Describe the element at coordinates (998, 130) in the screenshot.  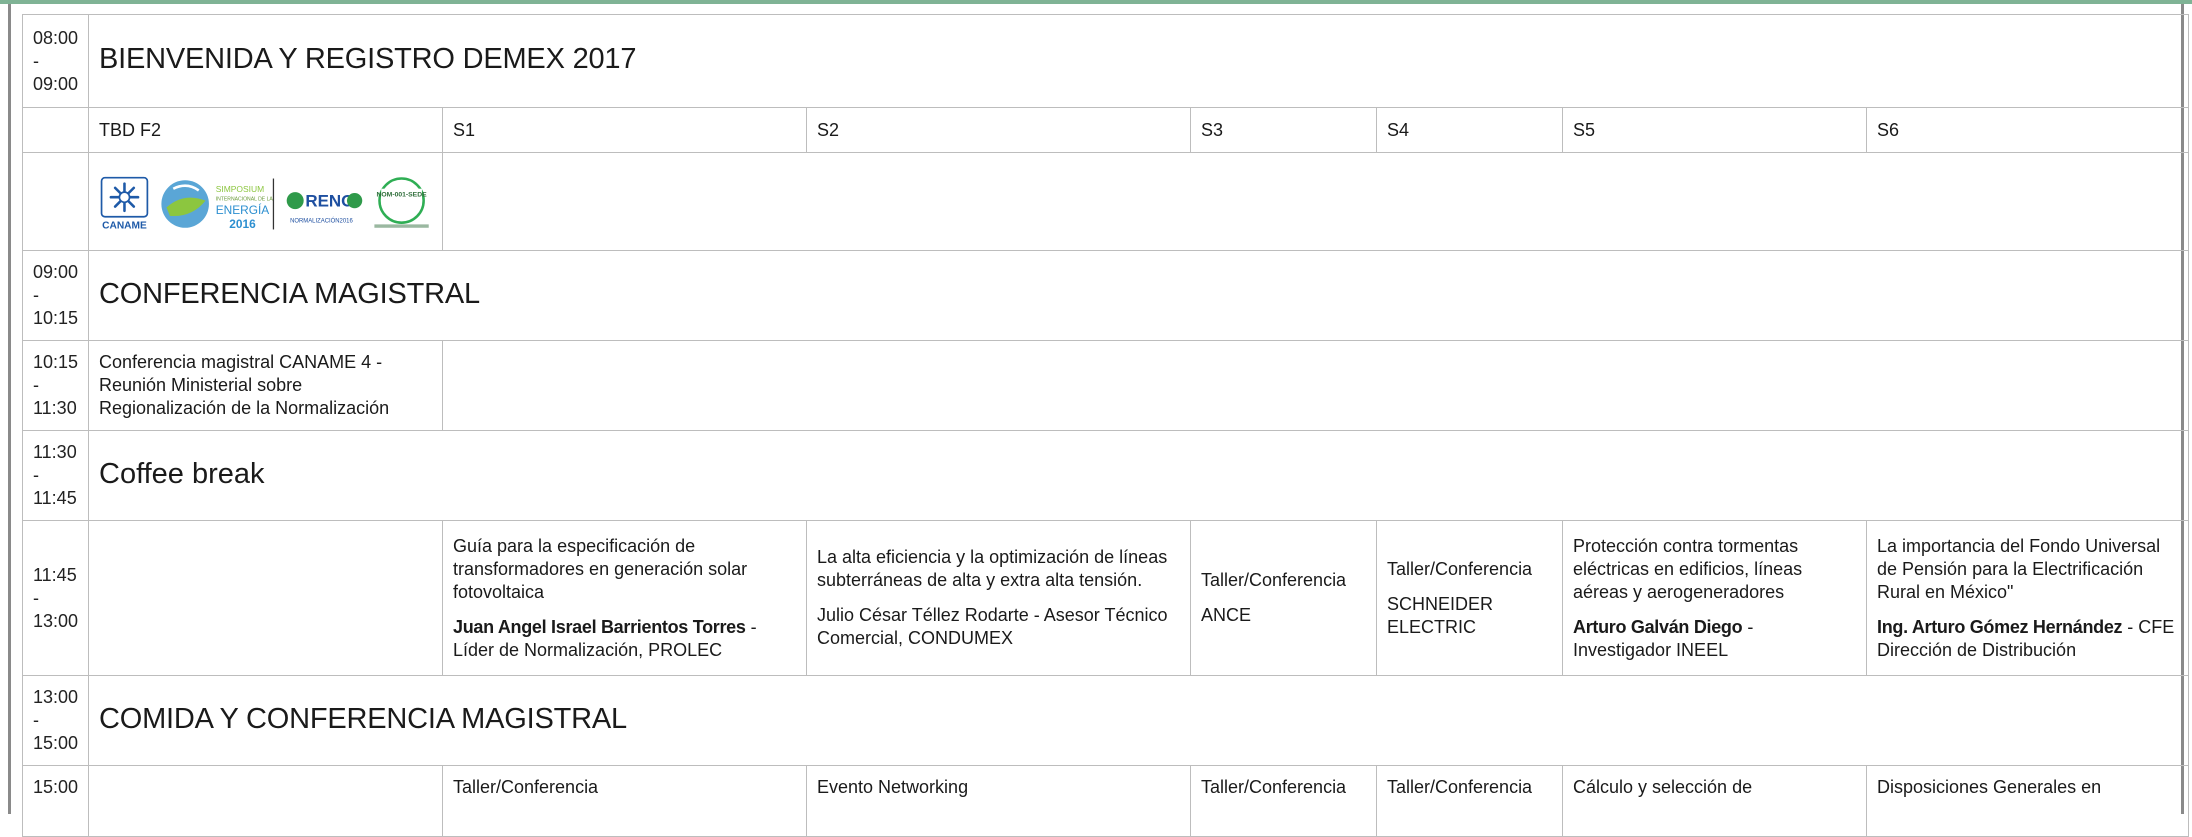
I see `room-header-s2: S2` at that location.